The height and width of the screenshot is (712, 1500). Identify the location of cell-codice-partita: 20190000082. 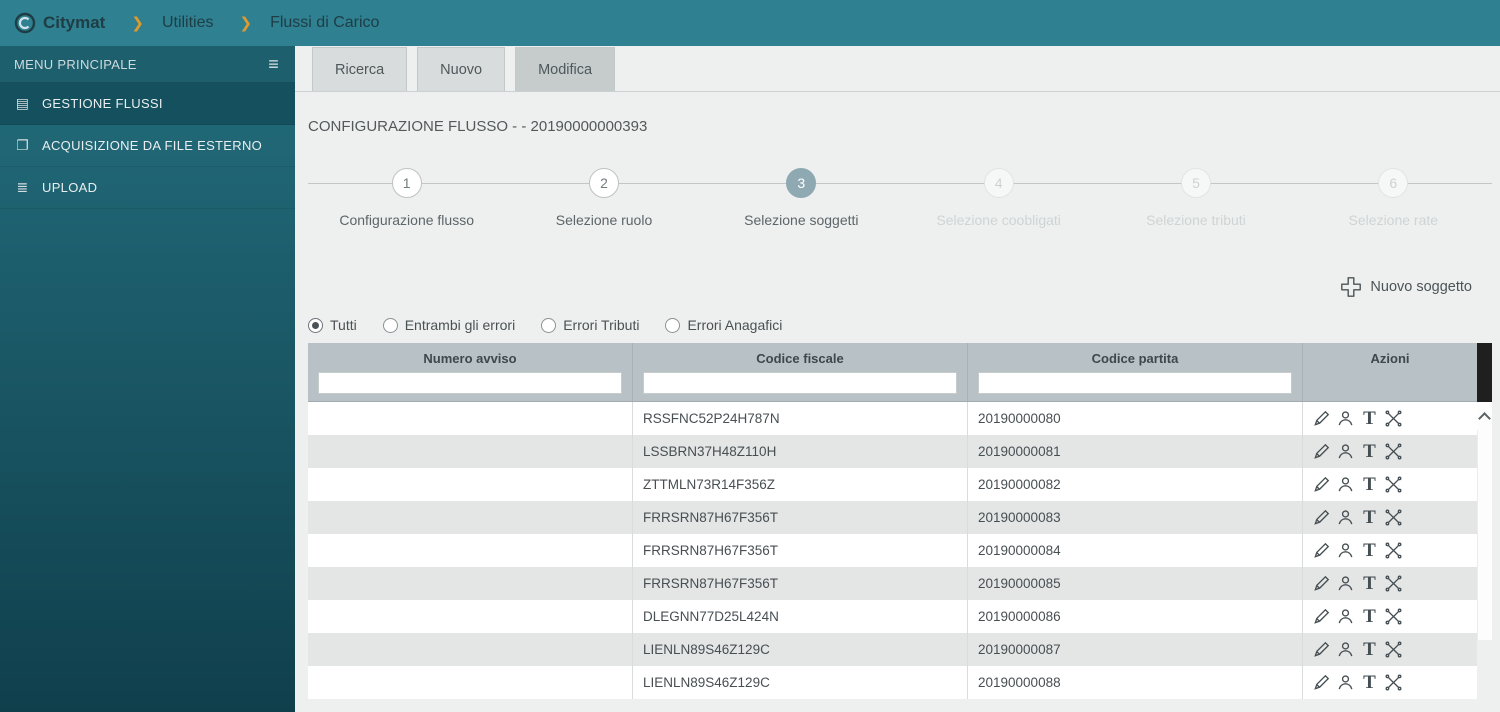
(1135, 484).